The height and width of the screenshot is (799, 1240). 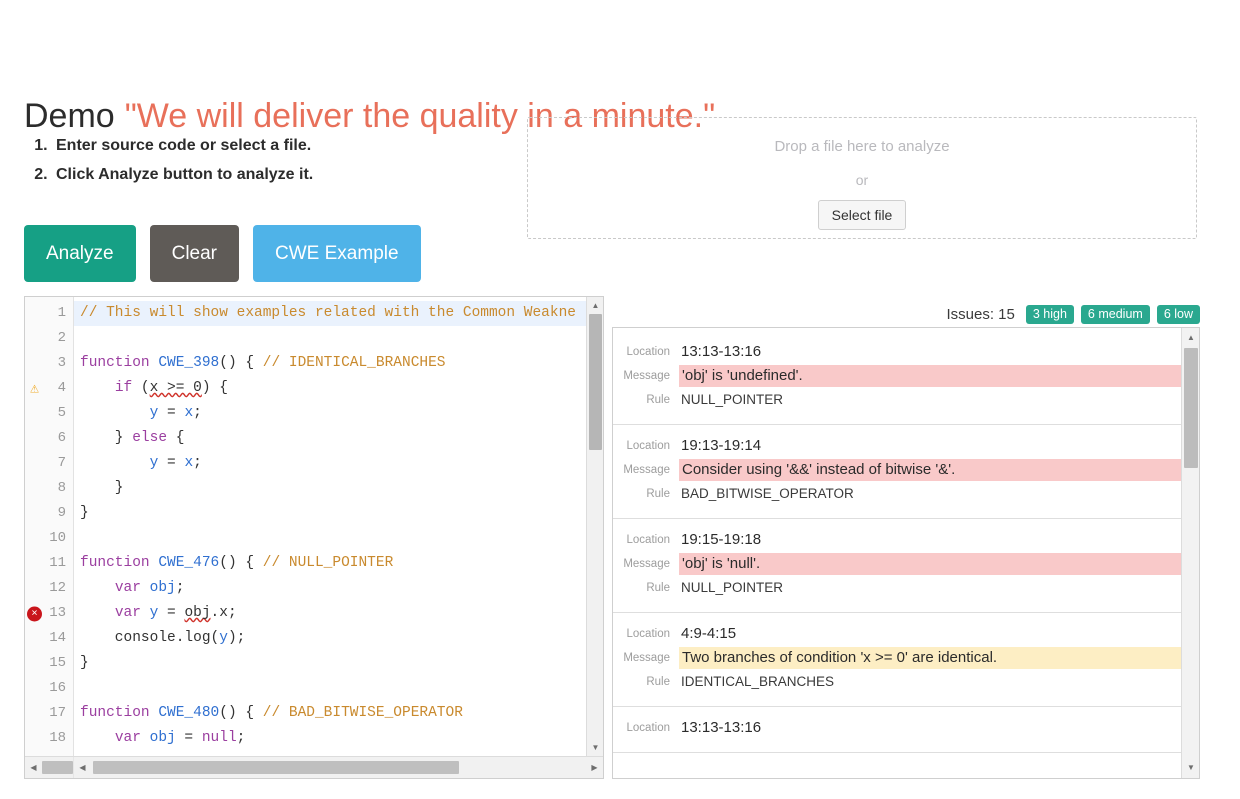 I want to click on warning-icon: ⚠, so click(x=34, y=388).